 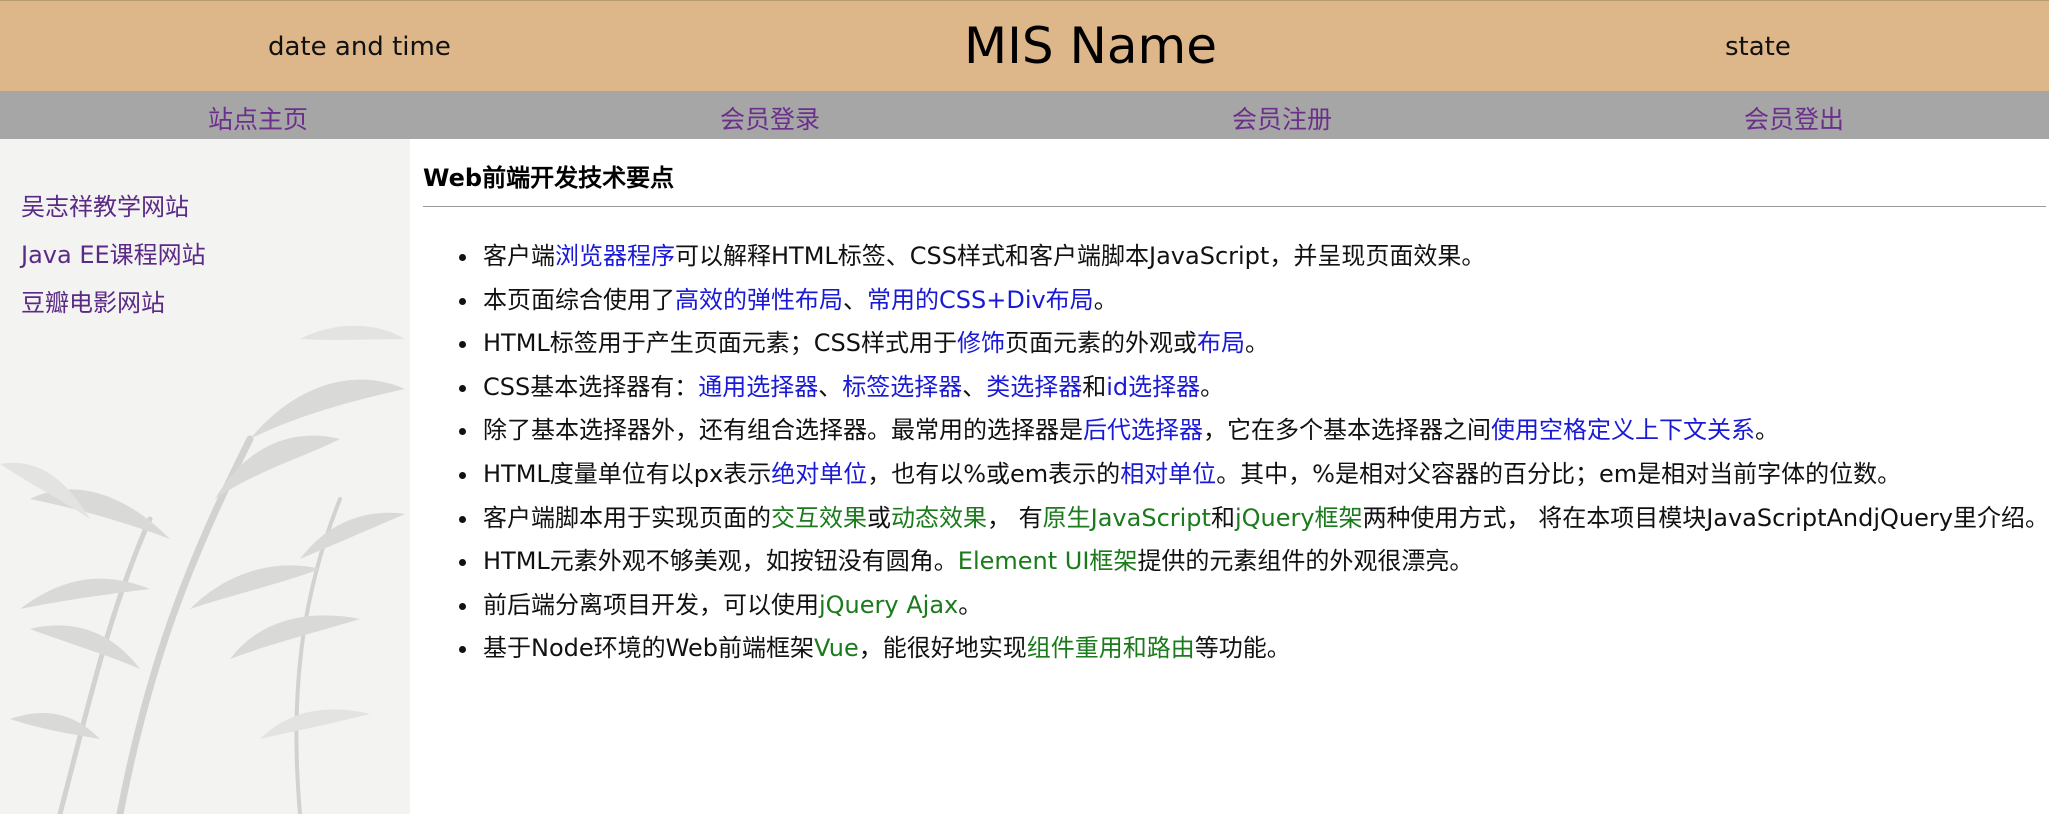 I want to click on list-item-text: HTML度量单位有以px表示, so click(x=627, y=473).